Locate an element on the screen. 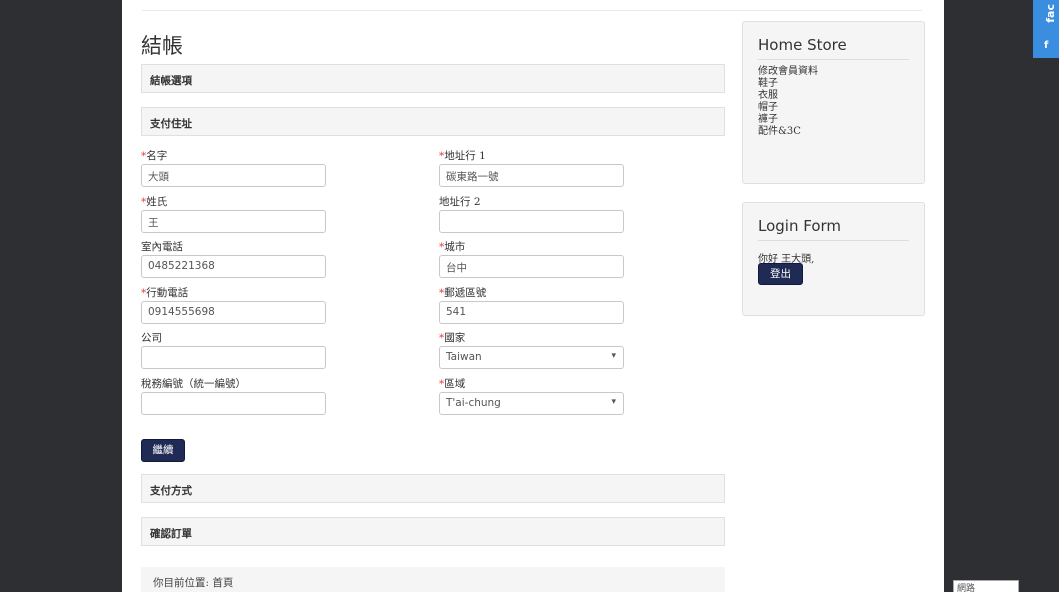 The width and height of the screenshot is (1059, 592). postcode-group: *郵遞區號 541 is located at coordinates (531, 305).